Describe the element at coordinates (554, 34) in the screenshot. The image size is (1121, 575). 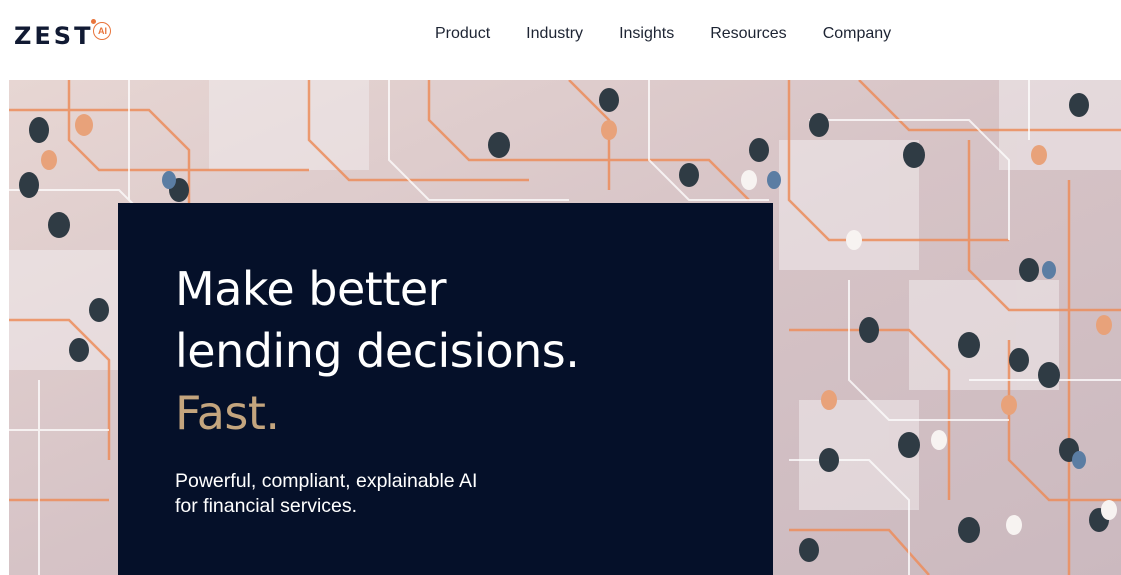
I see `nav-item-industry: Industry` at that location.